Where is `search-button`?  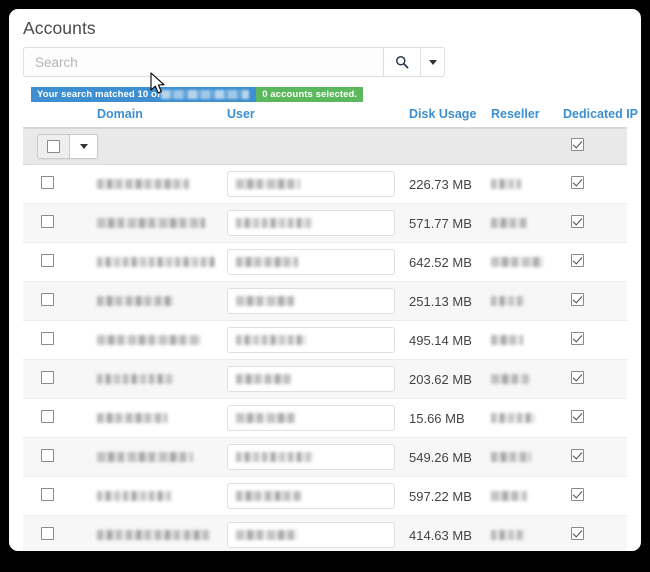 search-button is located at coordinates (402, 62).